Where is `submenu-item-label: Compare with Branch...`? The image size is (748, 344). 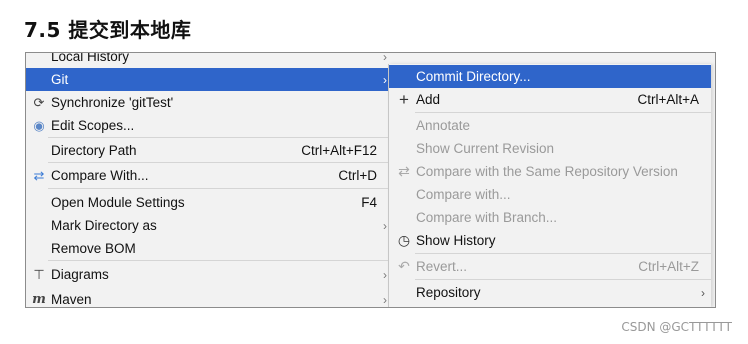 submenu-item-label: Compare with Branch... is located at coordinates (487, 217).